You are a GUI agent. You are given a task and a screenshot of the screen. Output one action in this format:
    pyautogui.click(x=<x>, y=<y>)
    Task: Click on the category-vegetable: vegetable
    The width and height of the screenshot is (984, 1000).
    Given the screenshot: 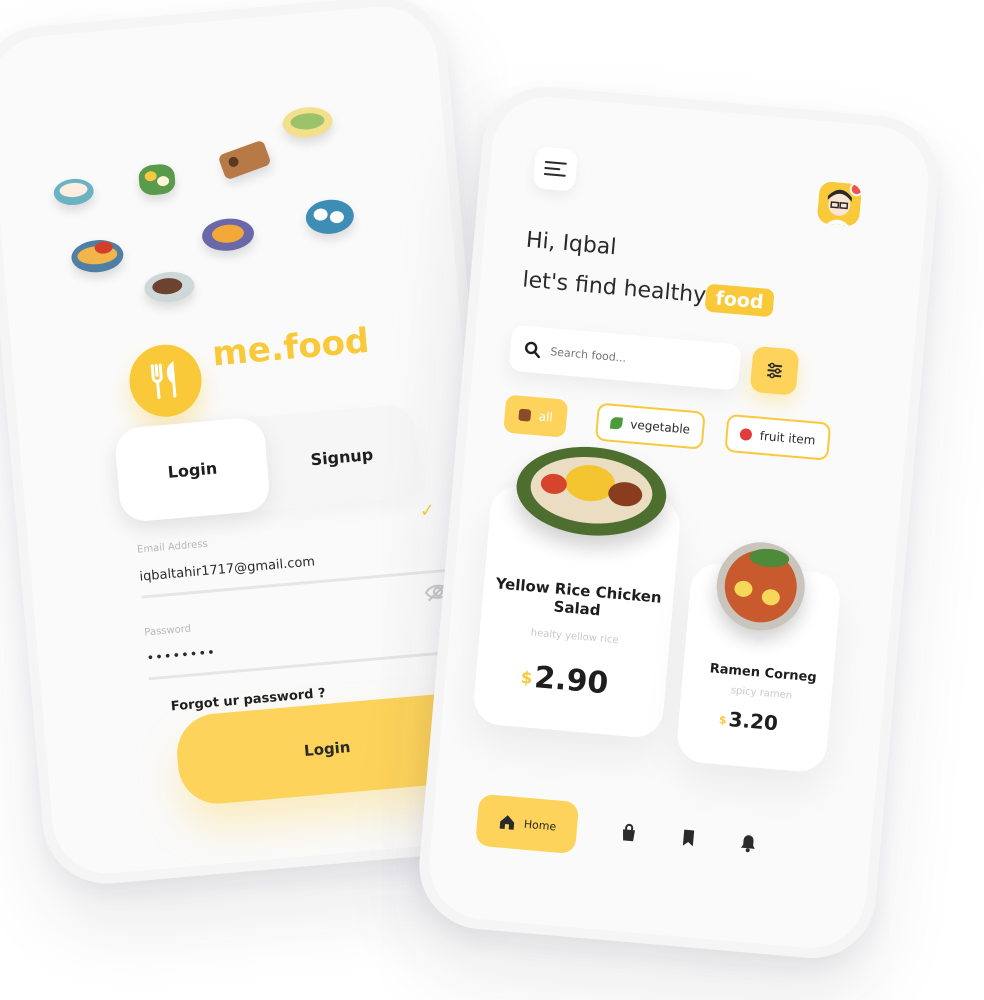 What is the action you would take?
    pyautogui.click(x=650, y=426)
    